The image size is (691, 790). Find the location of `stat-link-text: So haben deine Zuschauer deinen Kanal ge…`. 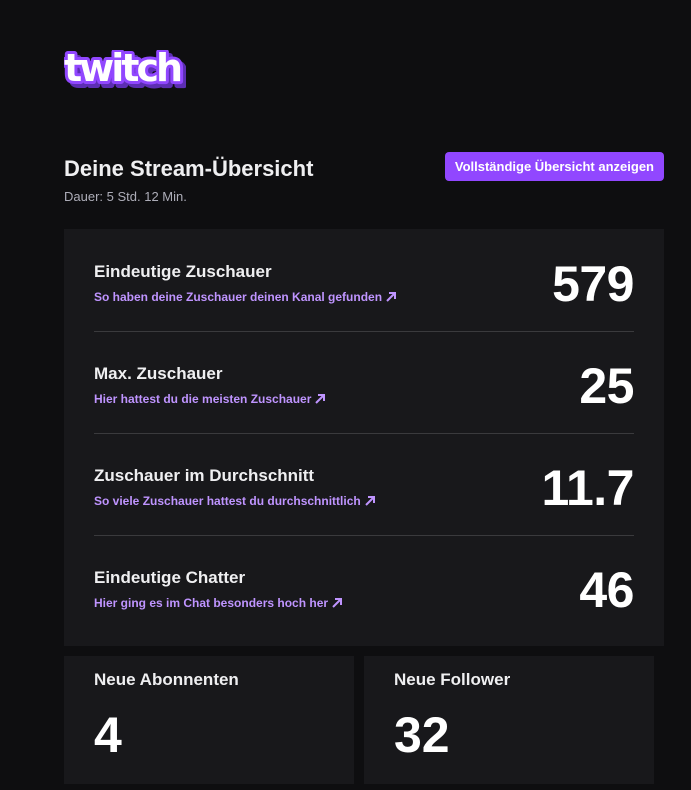

stat-link-text: So haben deine Zuschauer deinen Kanal ge… is located at coordinates (238, 297).